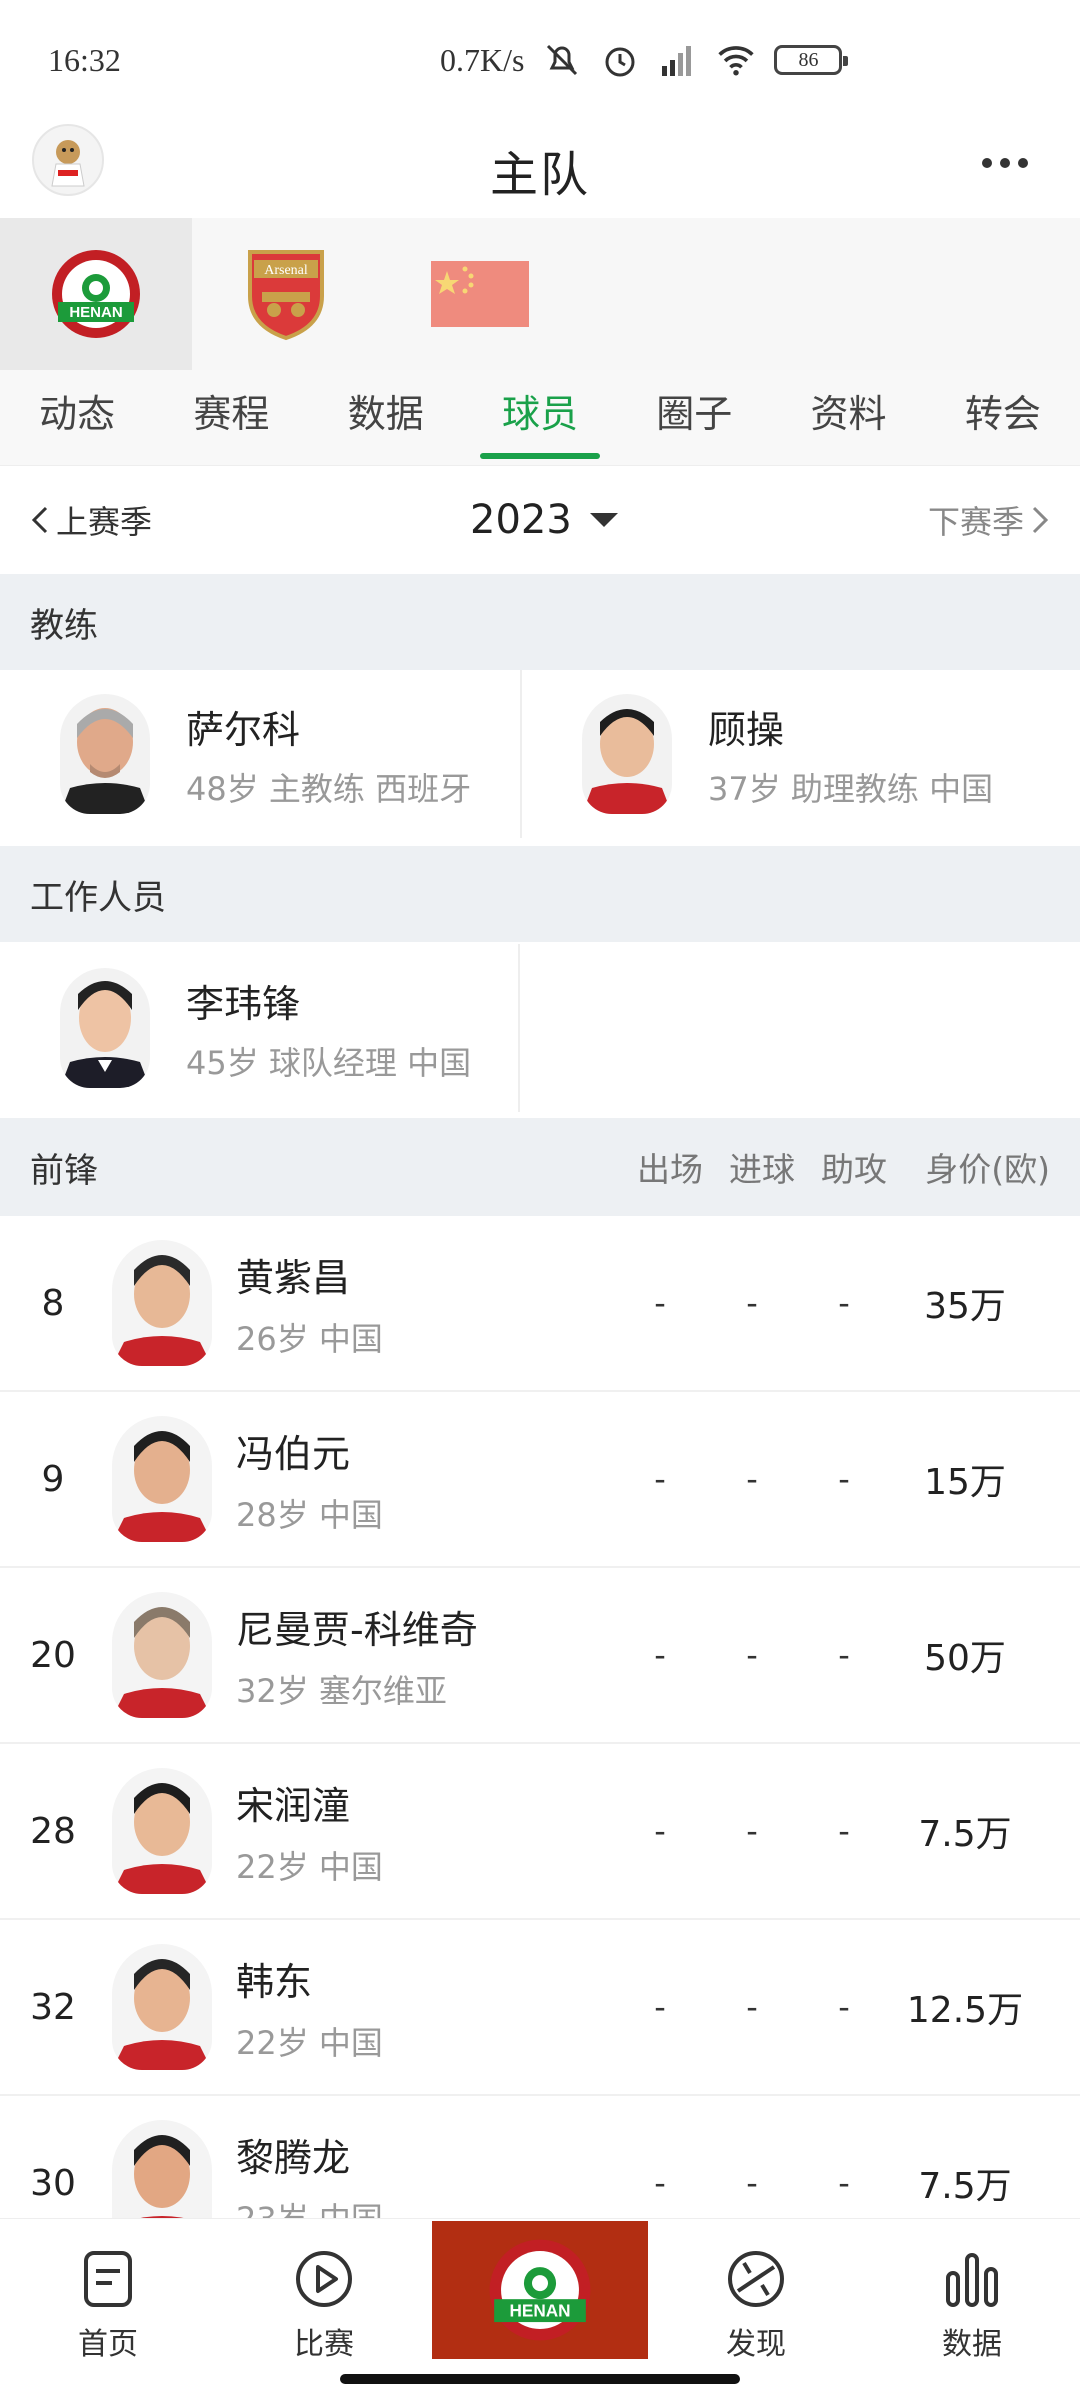  I want to click on coach-card: 顾操 37岁 助理教练 中国, so click(780, 754).